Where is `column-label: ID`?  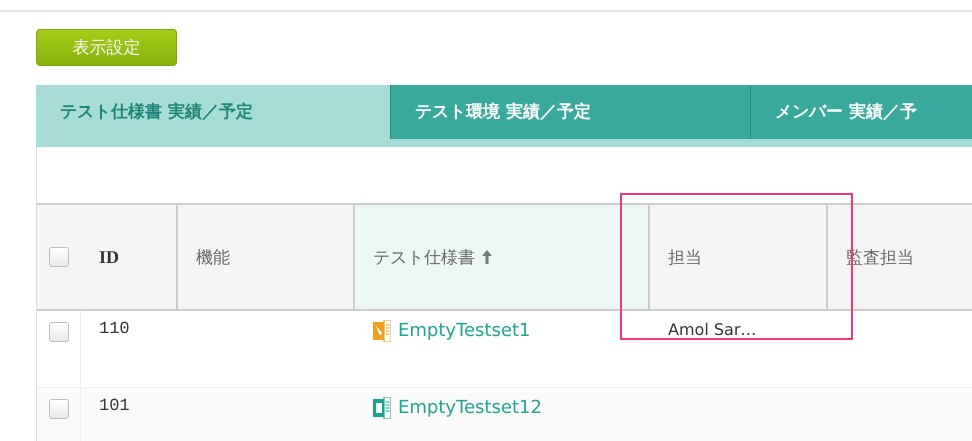 column-label: ID is located at coordinates (109, 257).